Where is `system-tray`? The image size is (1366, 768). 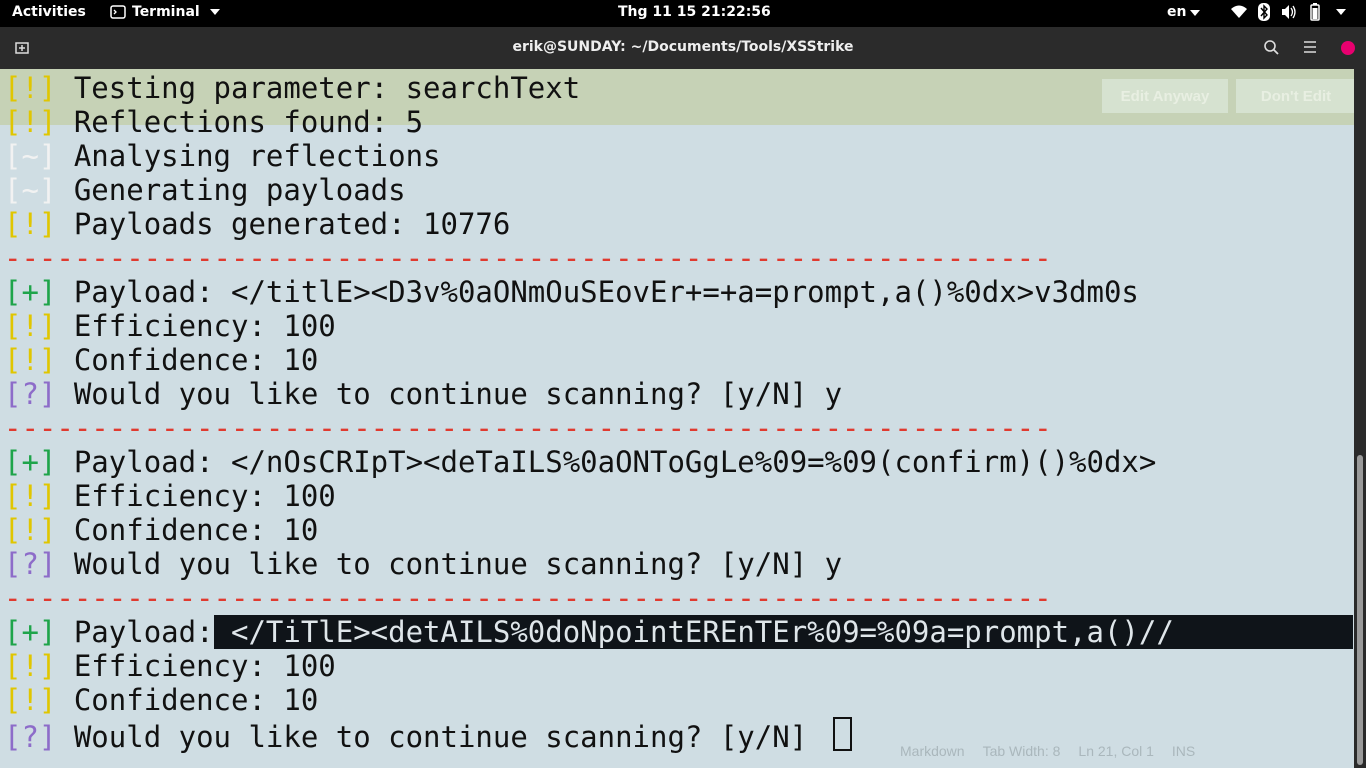
system-tray is located at coordinates (1288, 12).